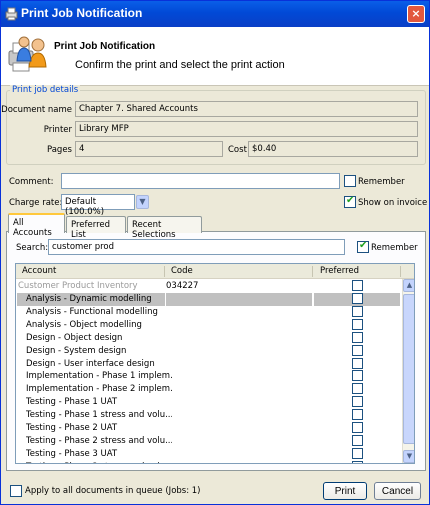 The height and width of the screenshot is (505, 430). I want to click on scroll-thumb, so click(408, 369).